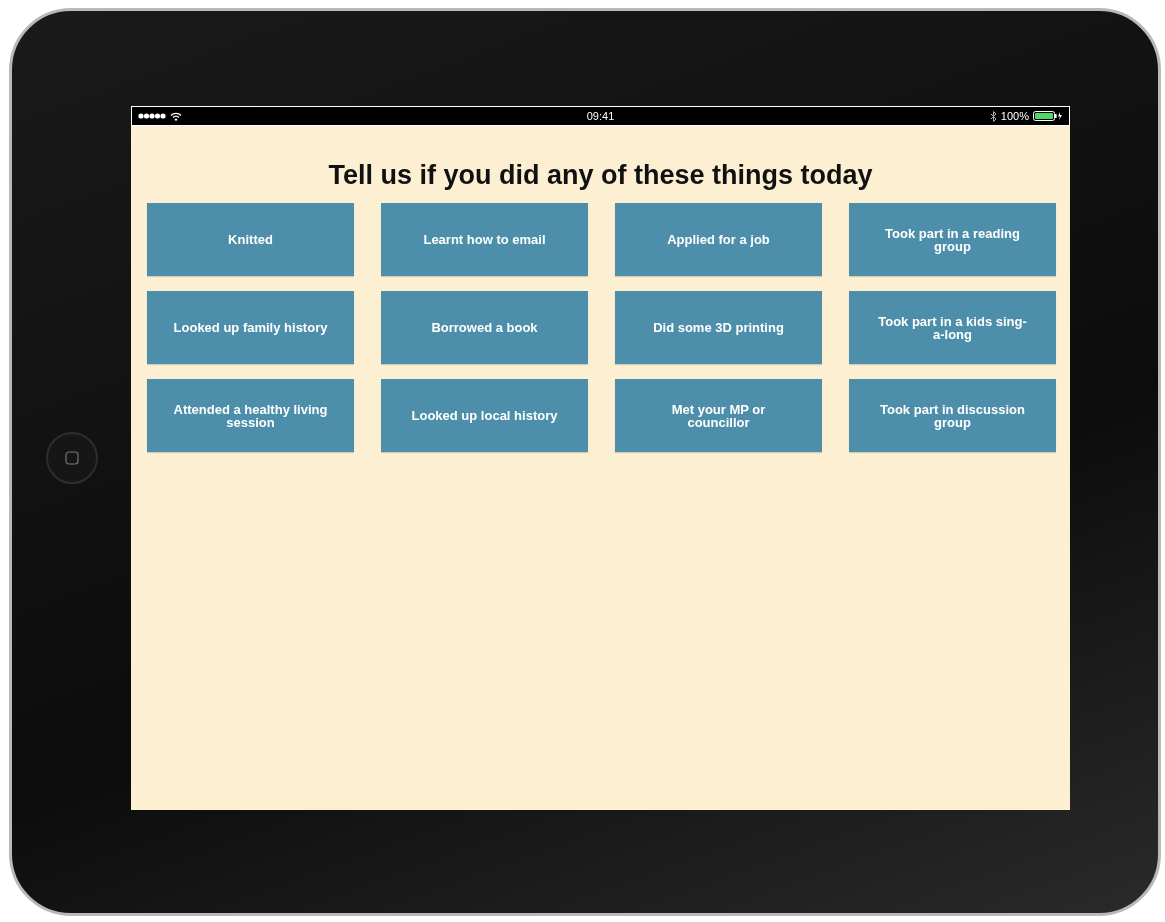  What do you see at coordinates (600, 175) in the screenshot?
I see `page-heading: Tell us if you did any of these things today` at bounding box center [600, 175].